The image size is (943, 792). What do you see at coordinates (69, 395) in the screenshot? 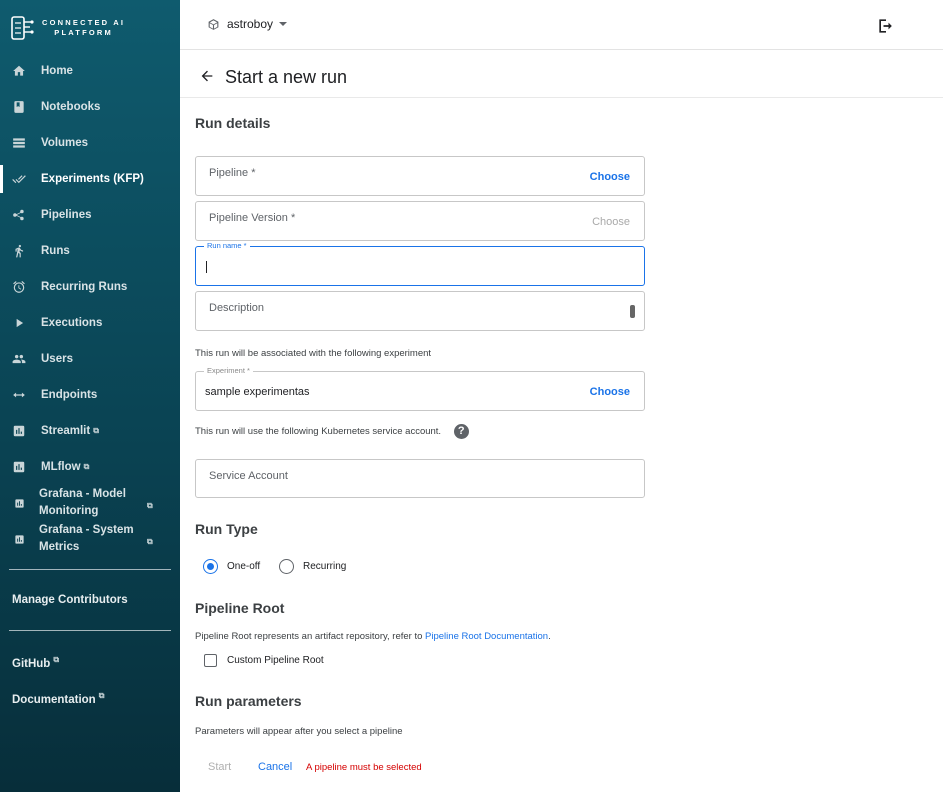
I see `sidebar-item-label: Endpoints` at bounding box center [69, 395].